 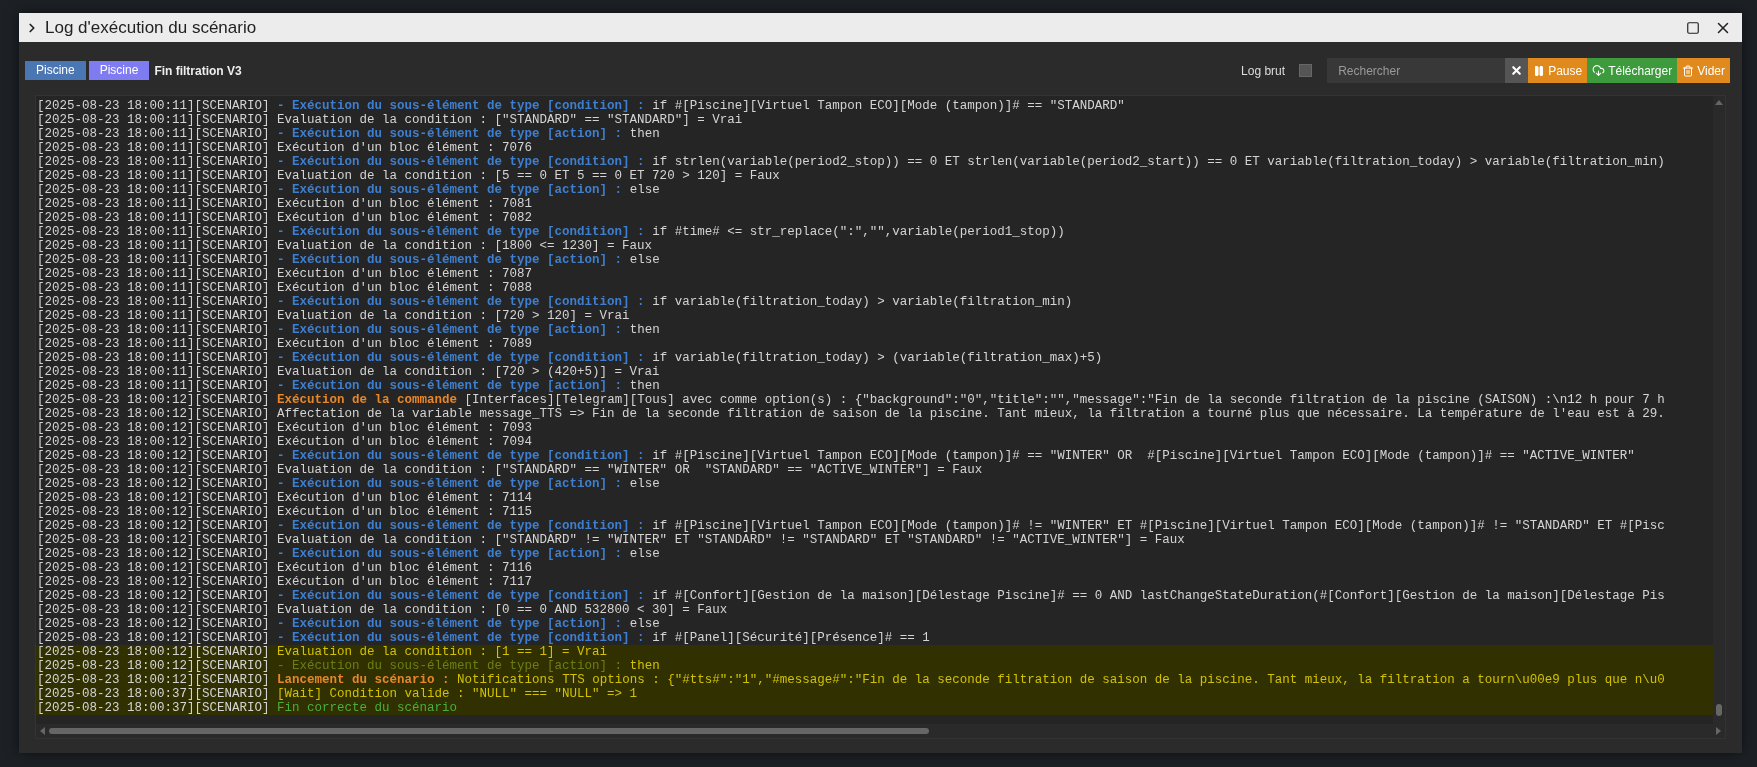 What do you see at coordinates (1558, 70) in the screenshot?
I see `pause-button: Pause` at bounding box center [1558, 70].